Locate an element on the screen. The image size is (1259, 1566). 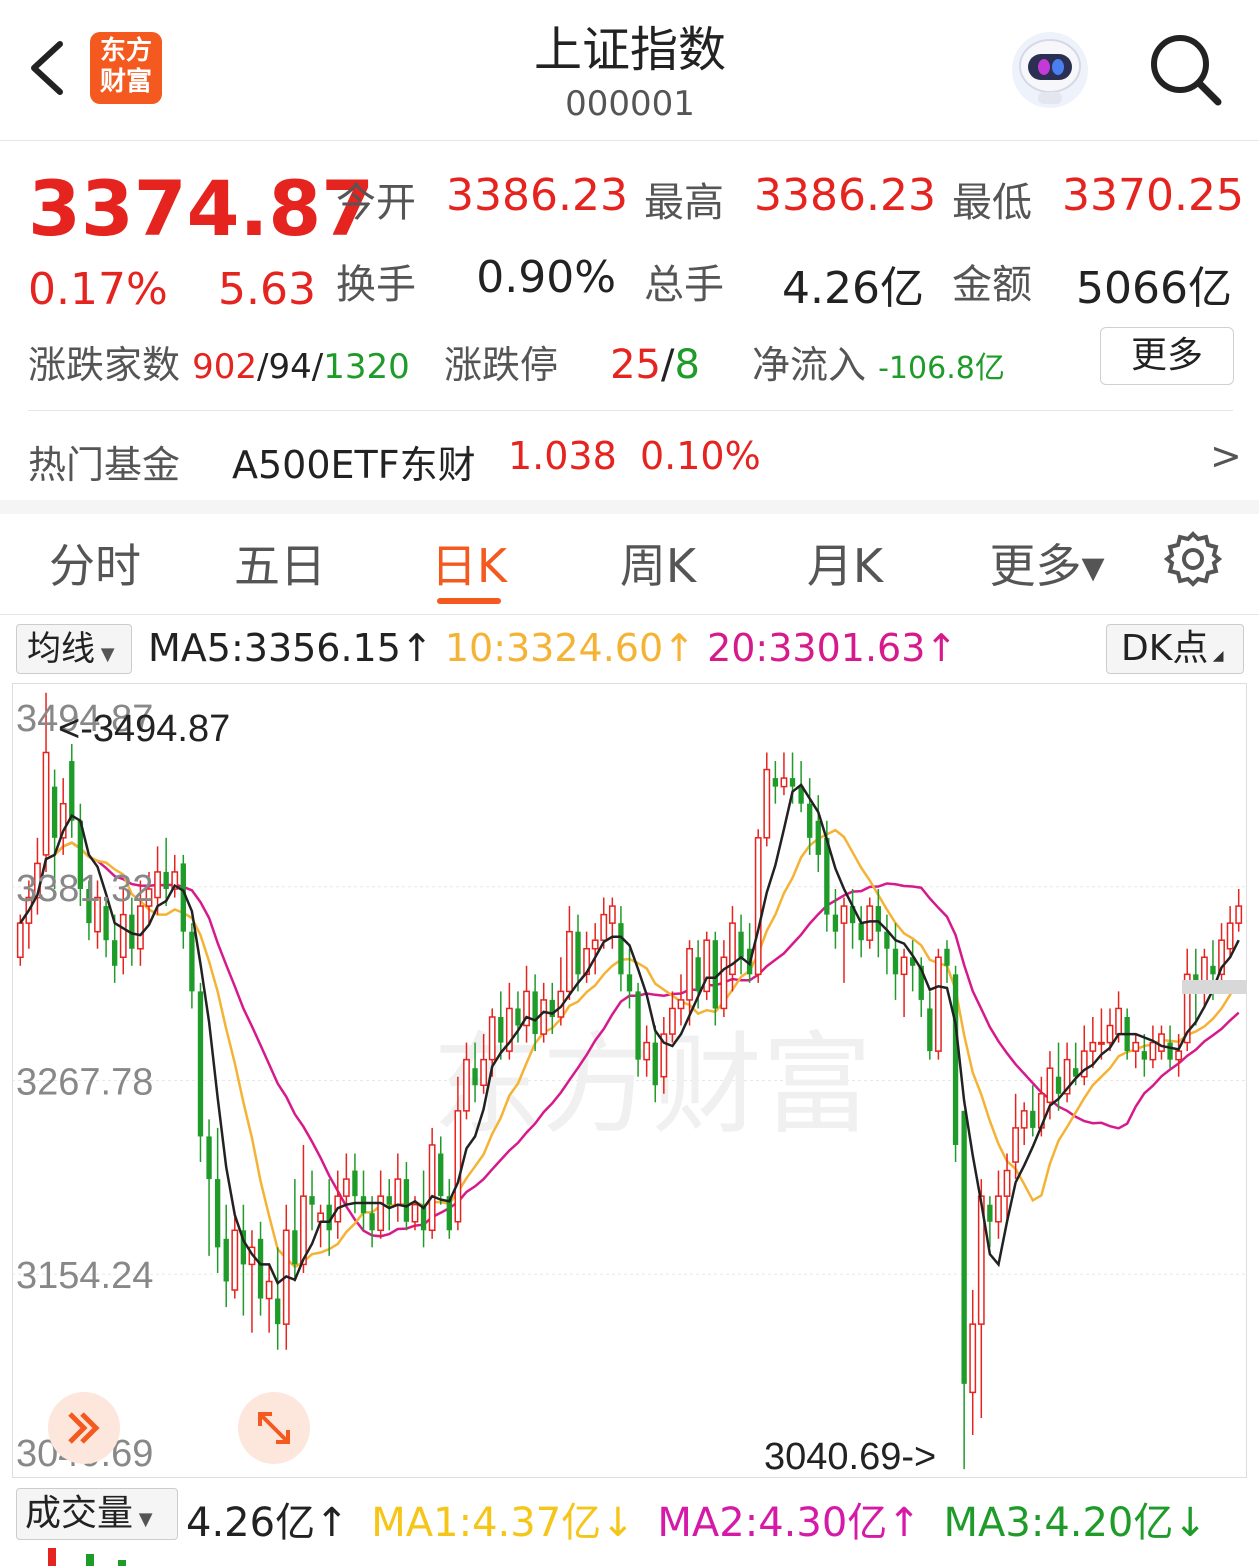
settings-gear-icon is located at coordinates (1193, 559).